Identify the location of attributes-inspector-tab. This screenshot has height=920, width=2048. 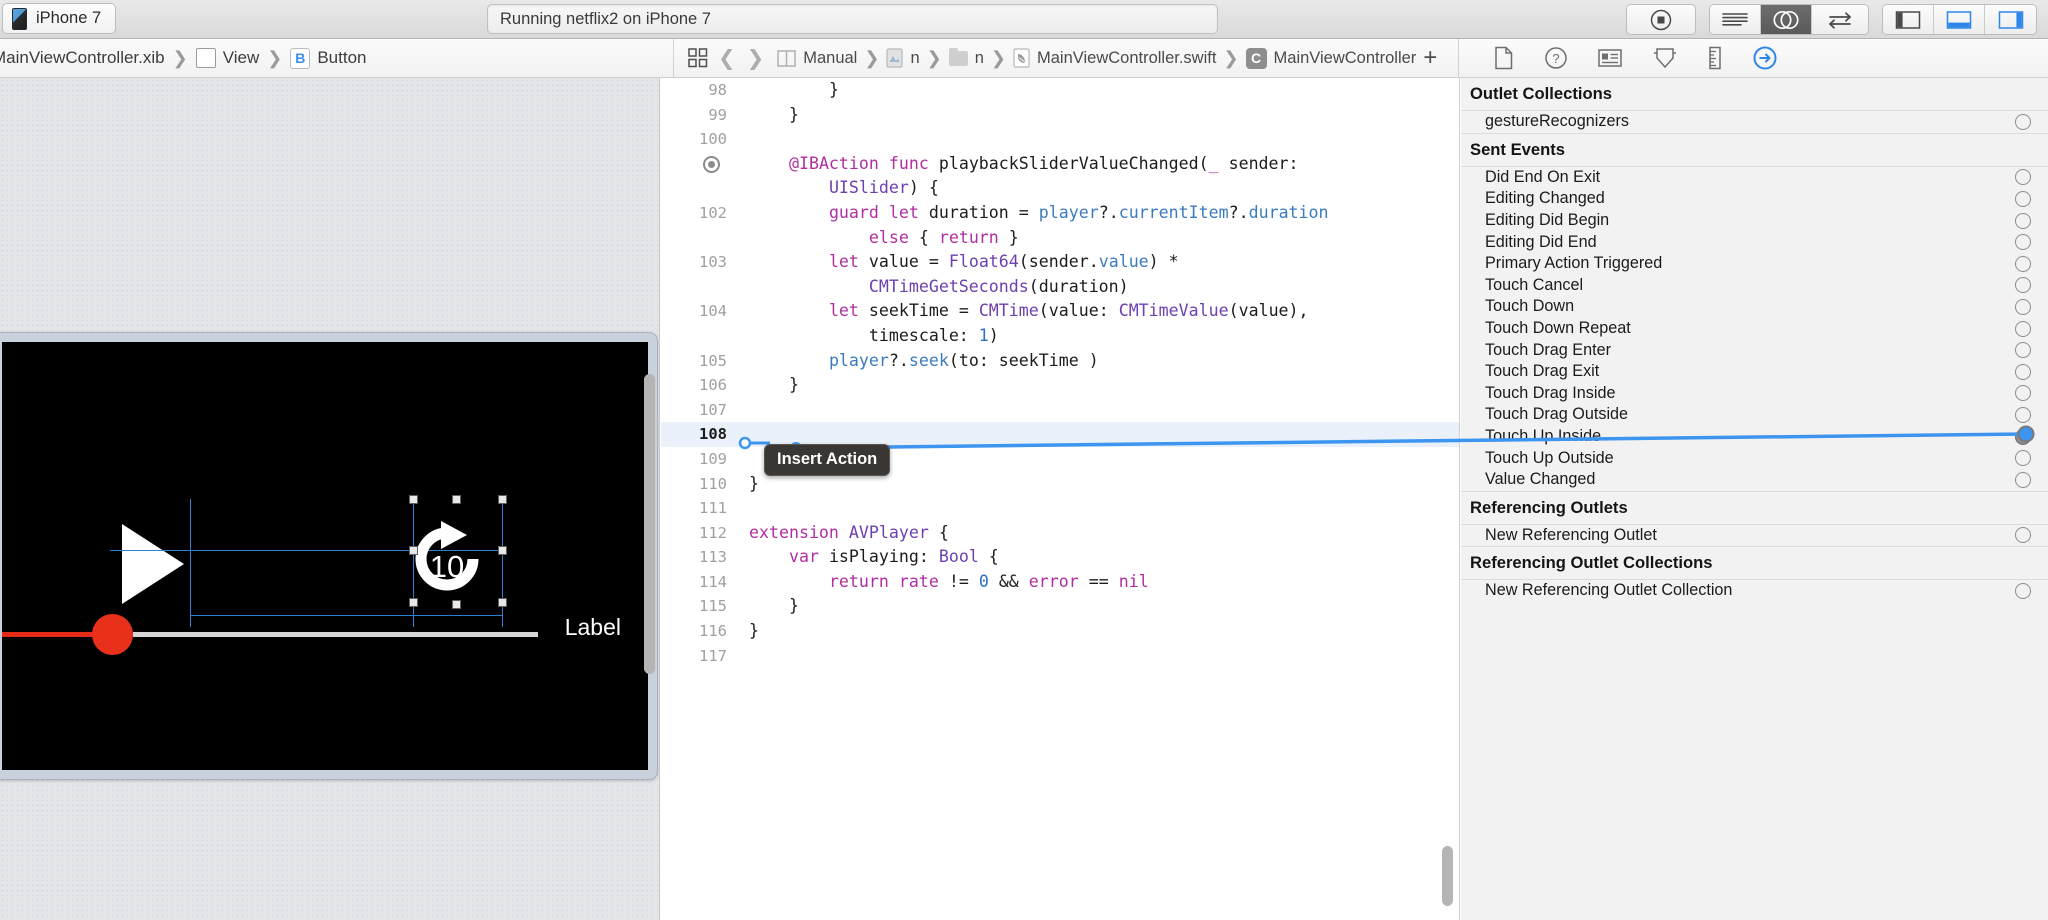
(1665, 58).